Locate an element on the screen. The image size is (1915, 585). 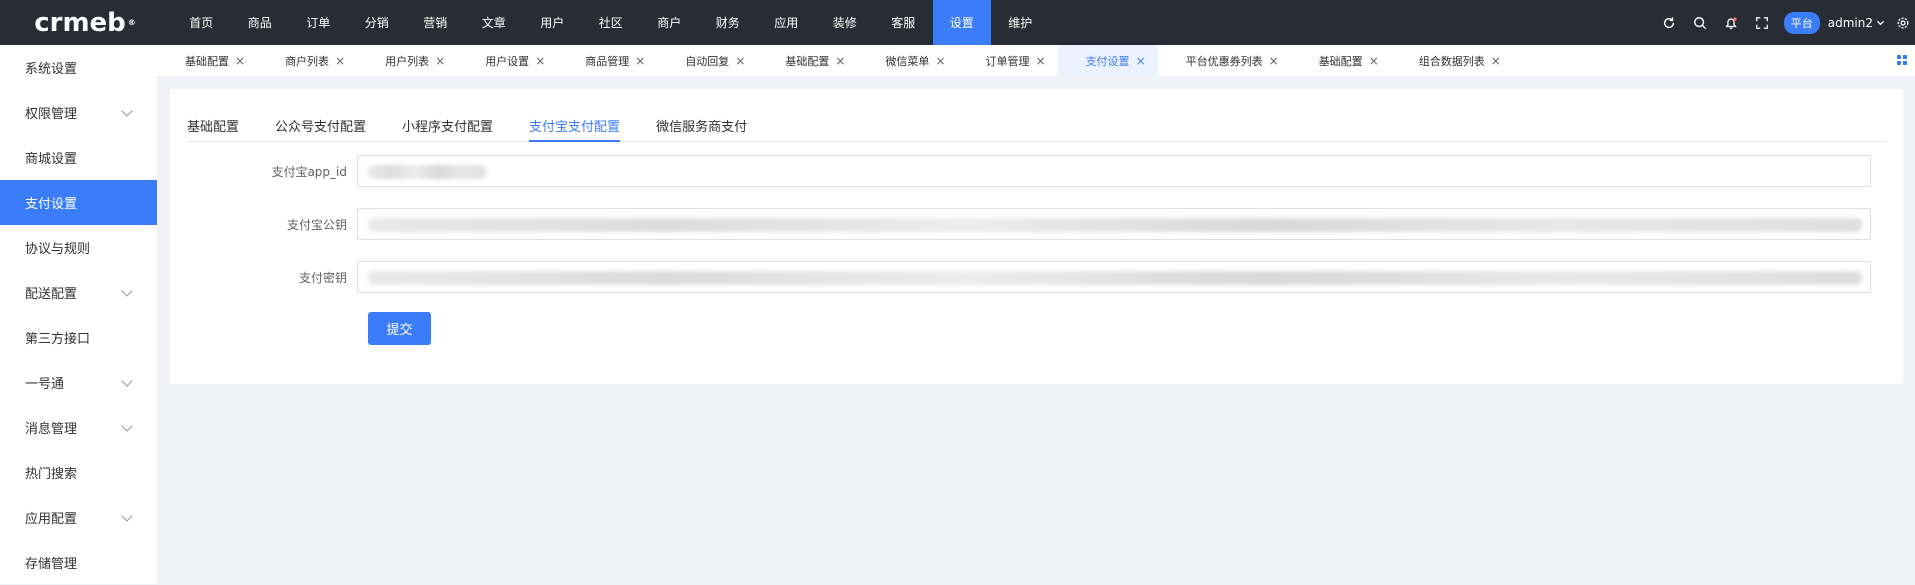
sidebar-item-system: 系统设置 is located at coordinates (78, 67).